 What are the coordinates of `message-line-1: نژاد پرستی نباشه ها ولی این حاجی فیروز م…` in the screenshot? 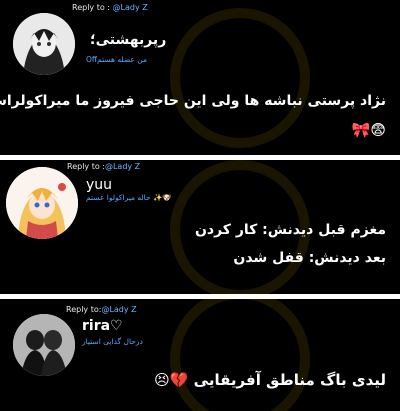 It's located at (193, 101).